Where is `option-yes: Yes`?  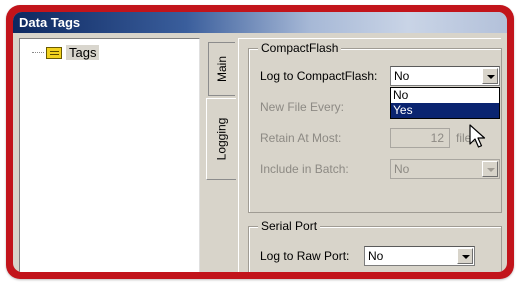 option-yes: Yes is located at coordinates (445, 110).